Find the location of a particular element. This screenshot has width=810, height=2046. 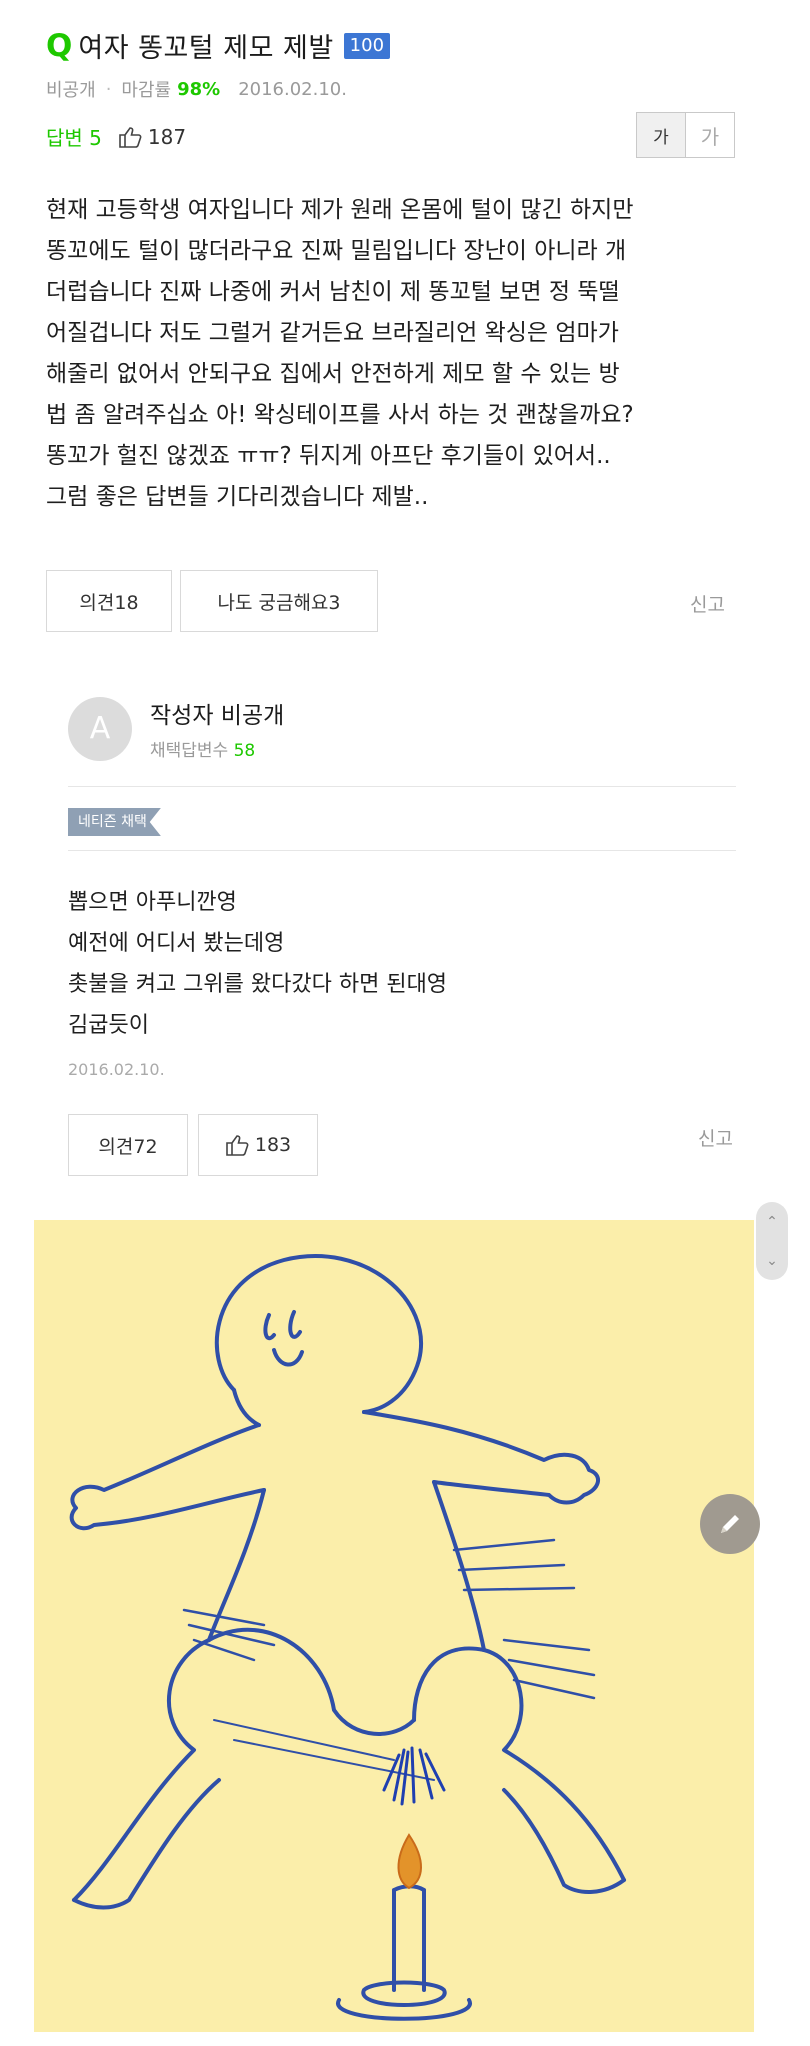

answer-body-line: 뽑으면 아푸니깐영 is located at coordinates (152, 902).